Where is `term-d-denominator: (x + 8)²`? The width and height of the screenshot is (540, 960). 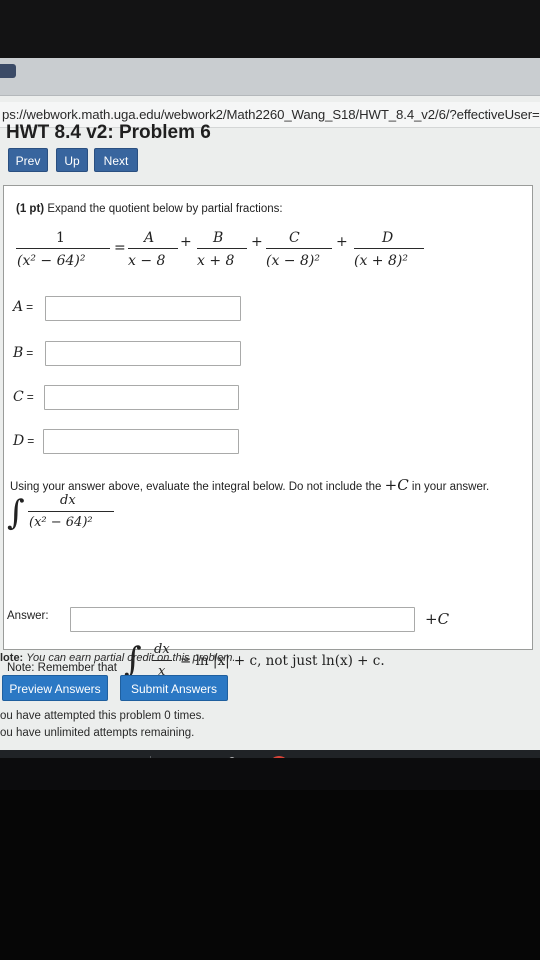
term-d-denominator: (x + 8)² is located at coordinates (381, 261).